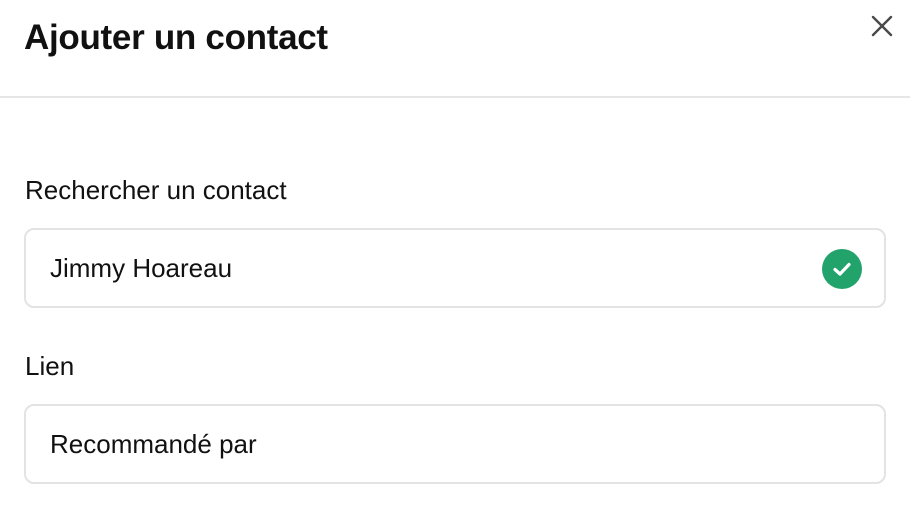 The width and height of the screenshot is (910, 510). What do you see at coordinates (430, 444) in the screenshot?
I see `link-input` at bounding box center [430, 444].